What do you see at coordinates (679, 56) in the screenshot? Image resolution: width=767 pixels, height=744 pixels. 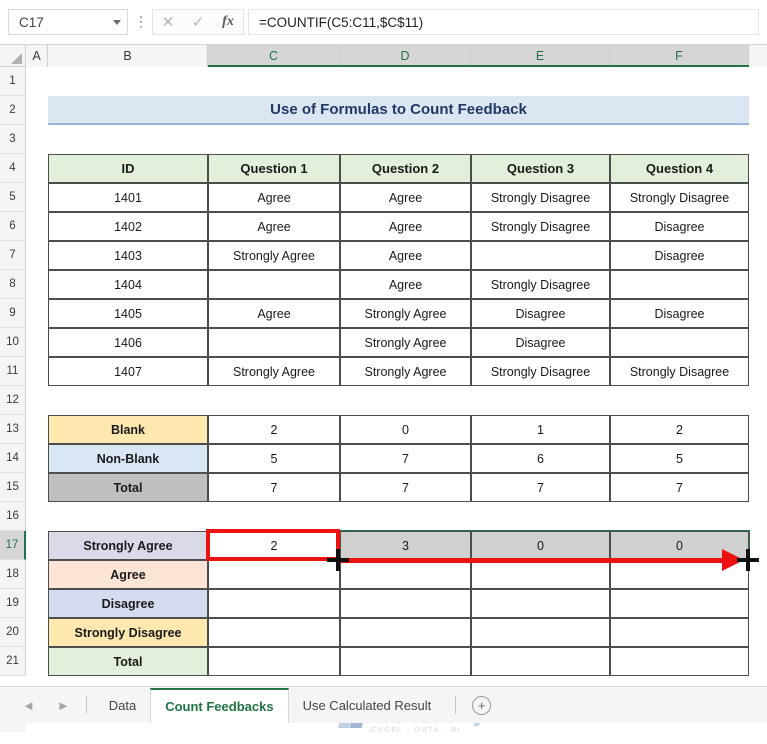 I see `column-header-f: F` at bounding box center [679, 56].